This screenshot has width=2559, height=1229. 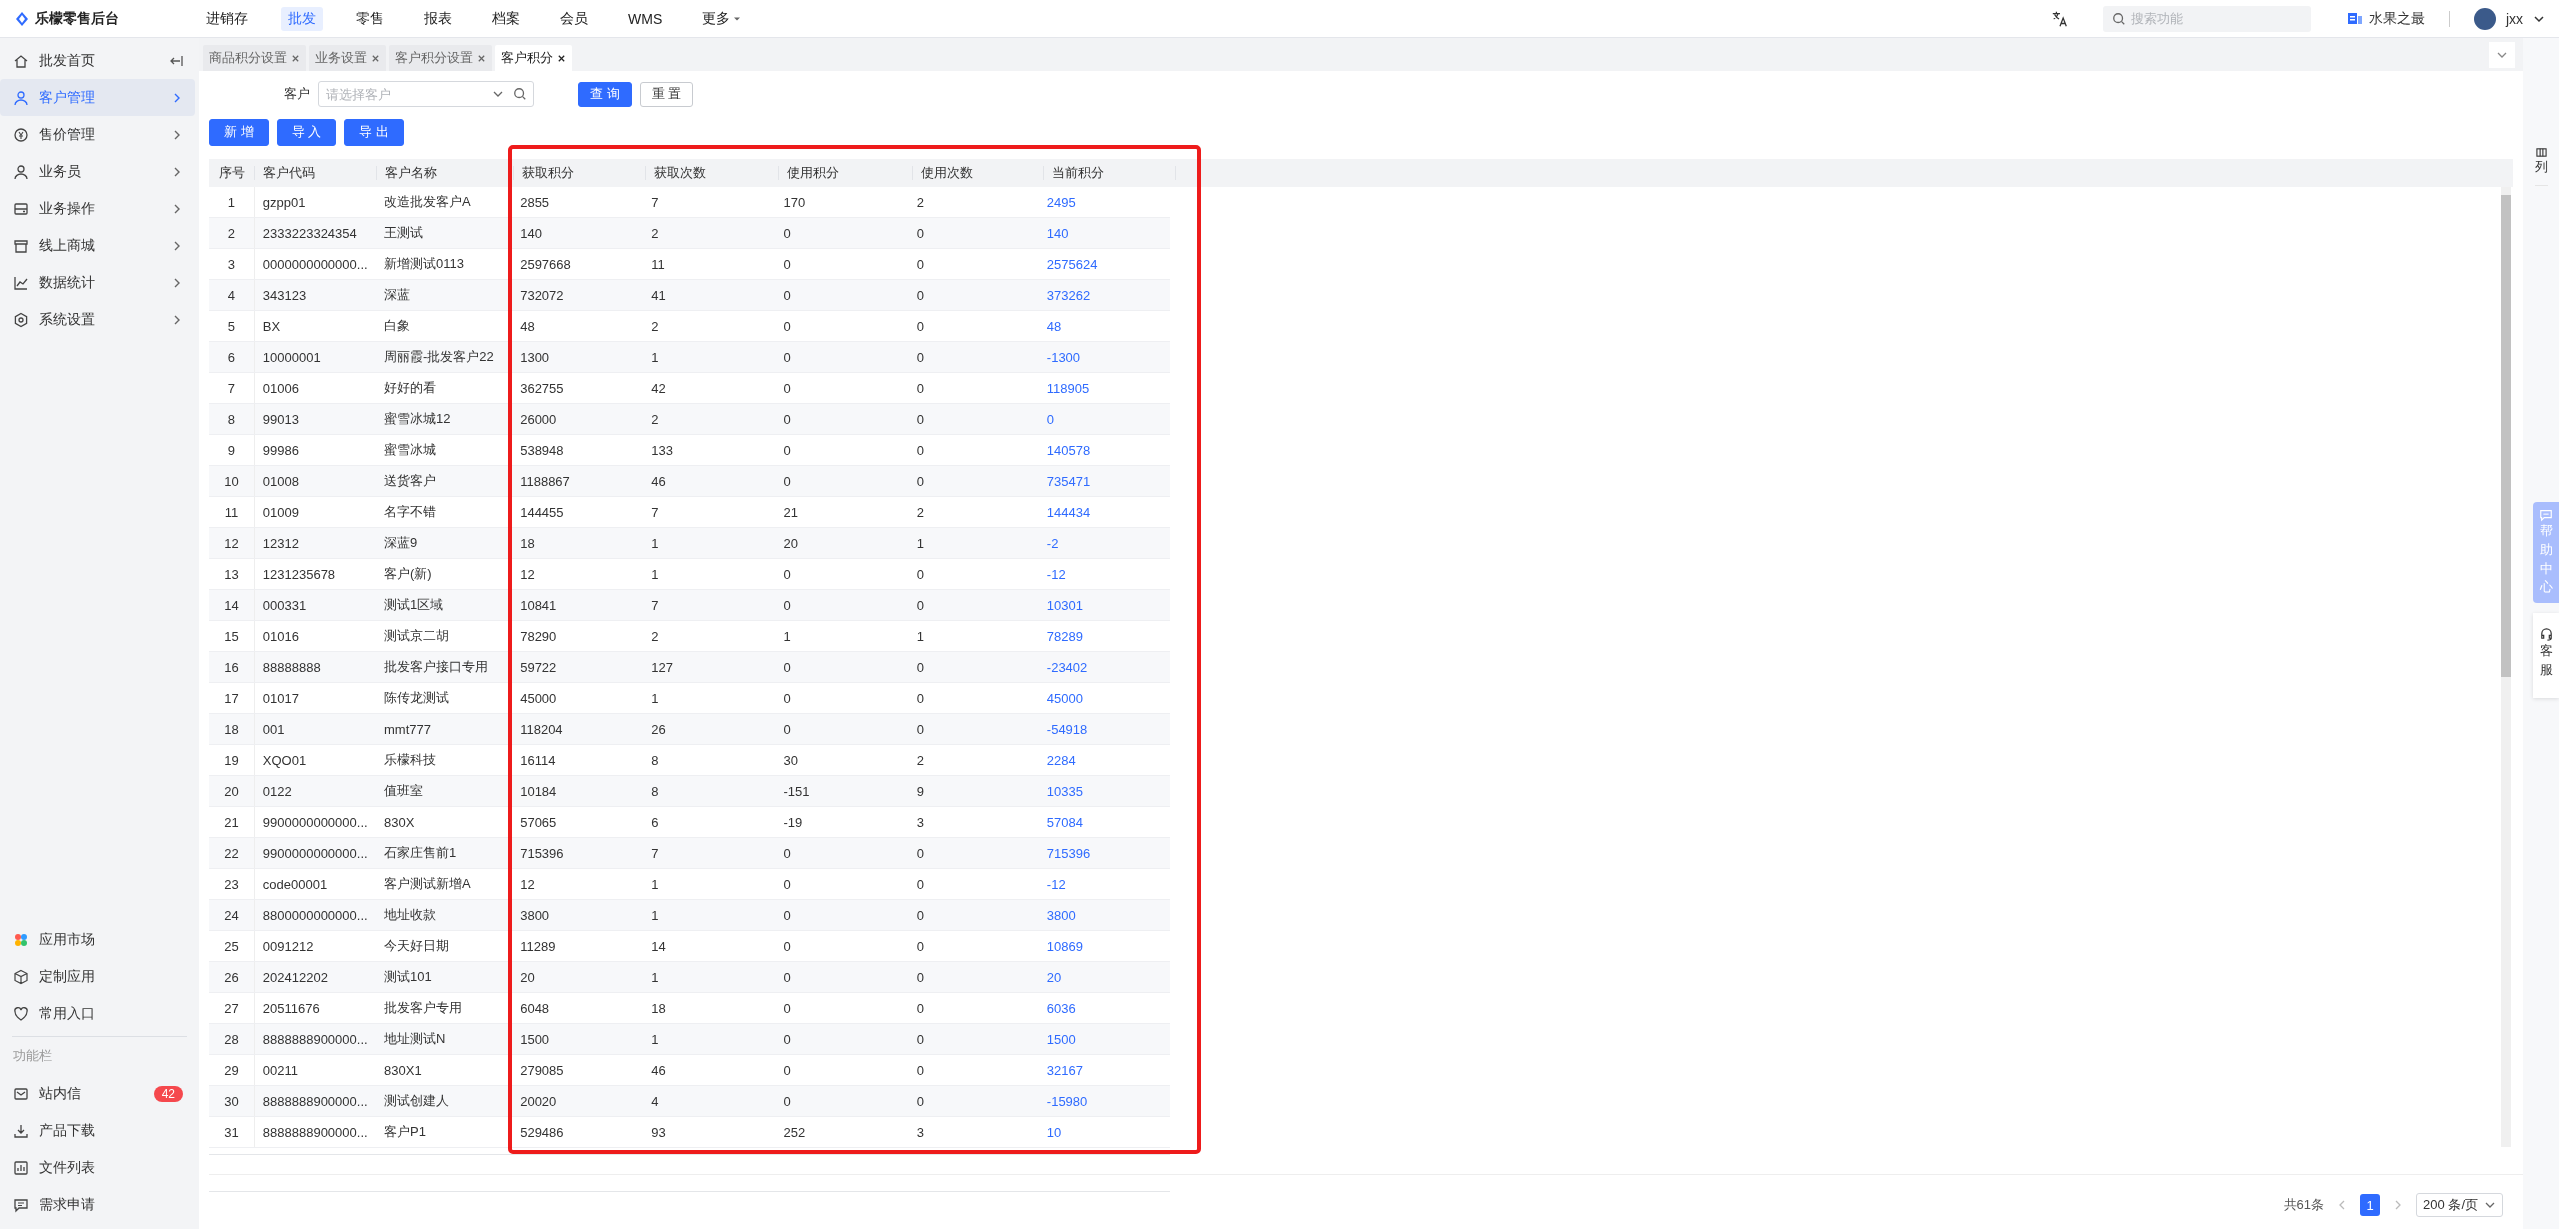 What do you see at coordinates (176, 60) in the screenshot?
I see `collapse-icon` at bounding box center [176, 60].